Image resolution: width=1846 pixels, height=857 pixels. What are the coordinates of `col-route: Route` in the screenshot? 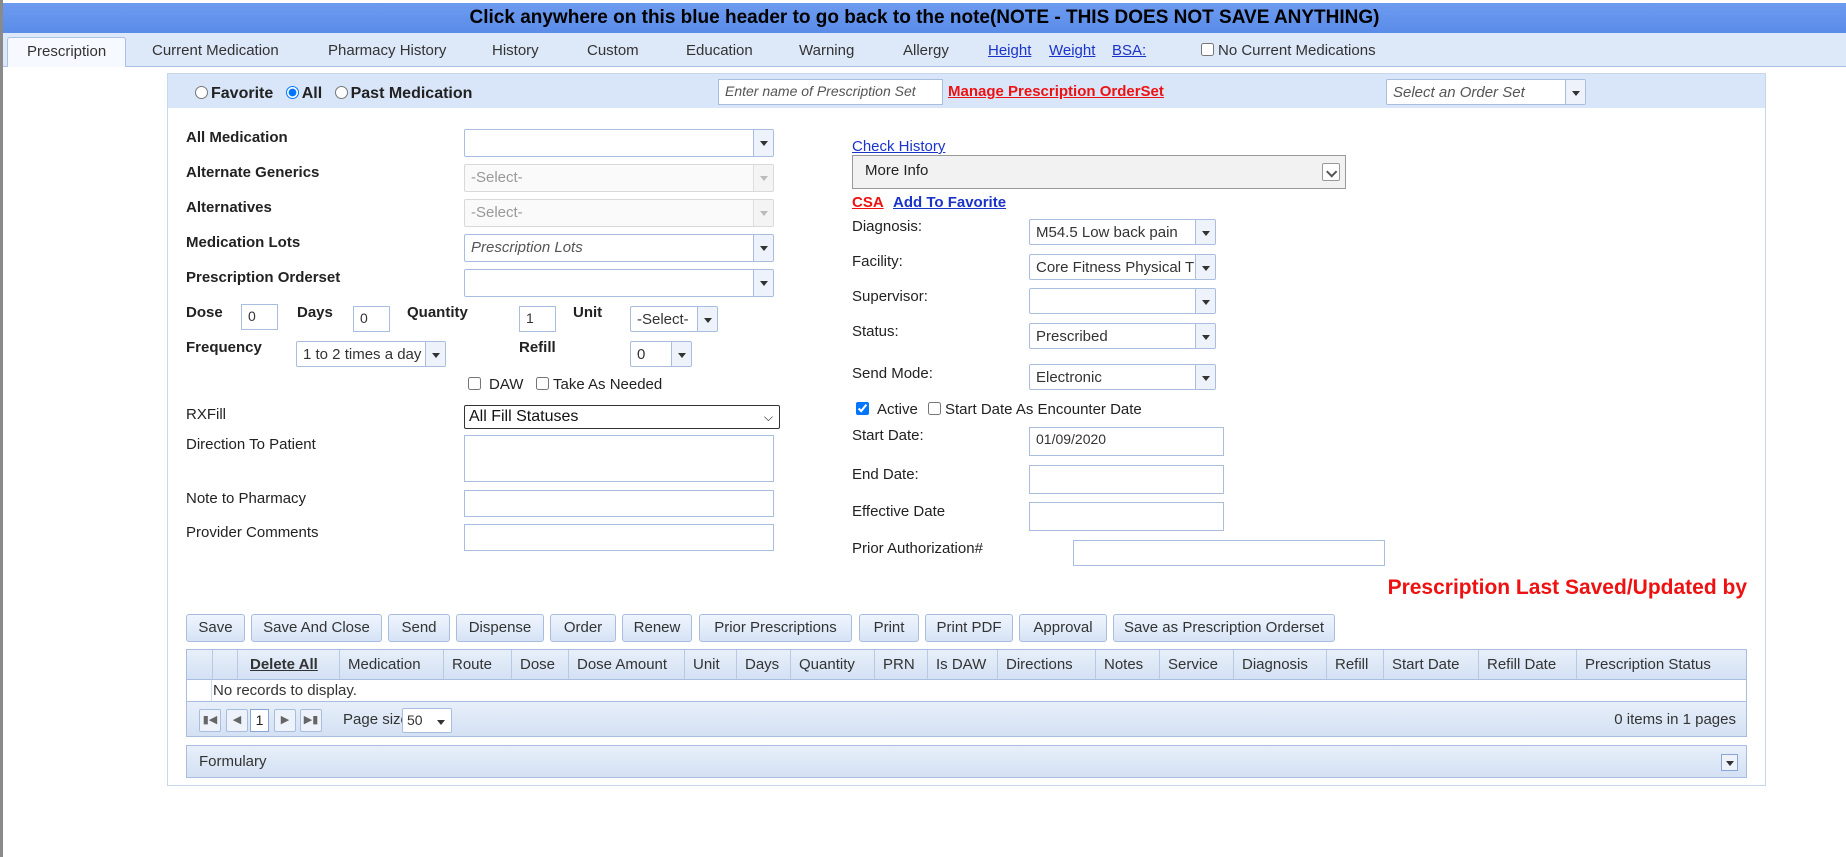 It's located at (477, 664).